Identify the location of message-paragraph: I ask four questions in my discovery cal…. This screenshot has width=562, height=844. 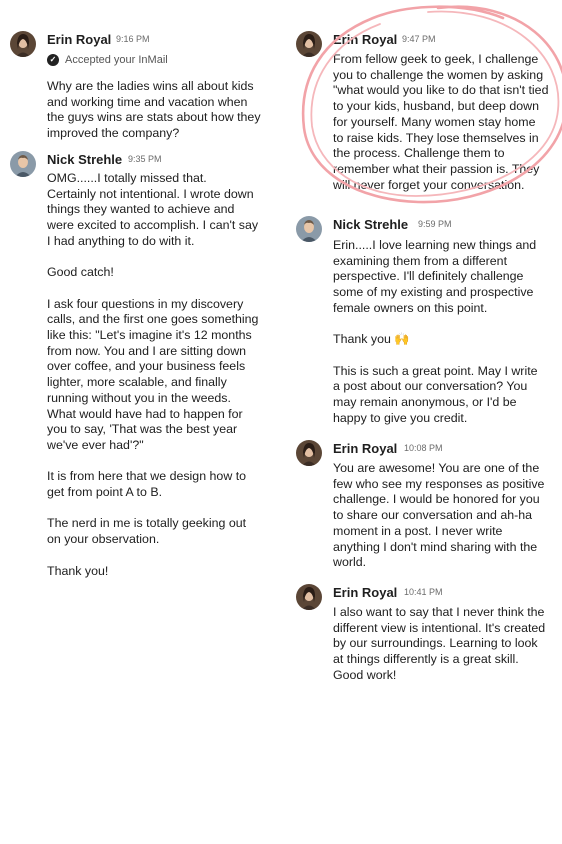
(154, 374).